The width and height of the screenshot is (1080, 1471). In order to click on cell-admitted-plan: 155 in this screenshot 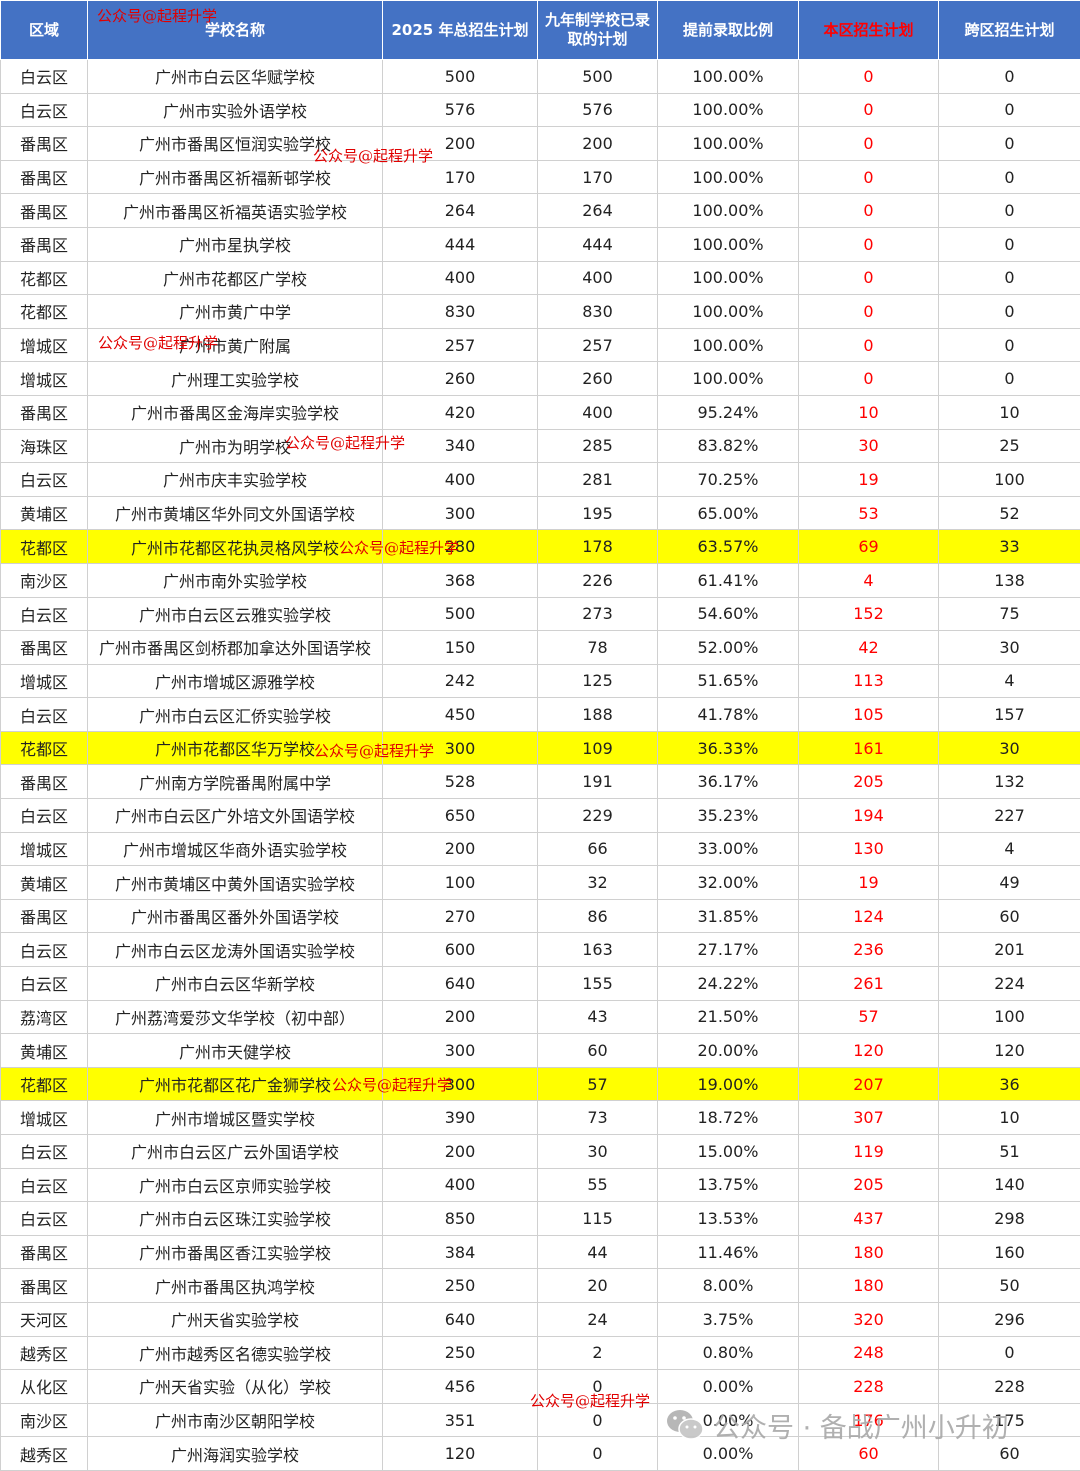, I will do `click(598, 984)`.